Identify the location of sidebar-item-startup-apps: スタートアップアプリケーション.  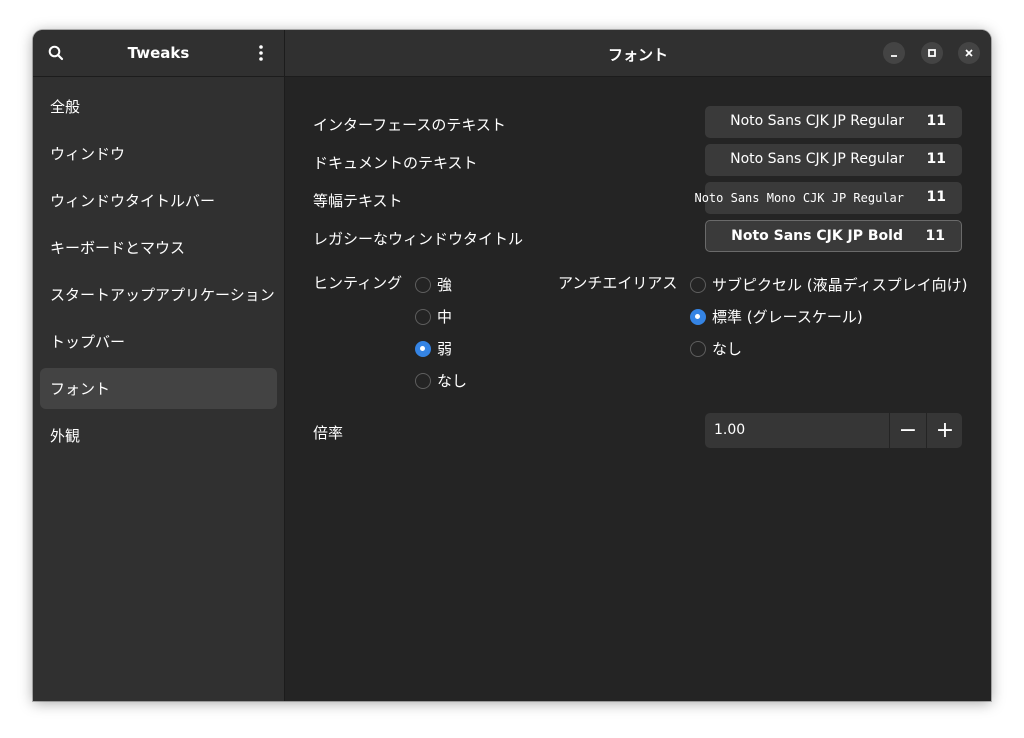
(158, 294).